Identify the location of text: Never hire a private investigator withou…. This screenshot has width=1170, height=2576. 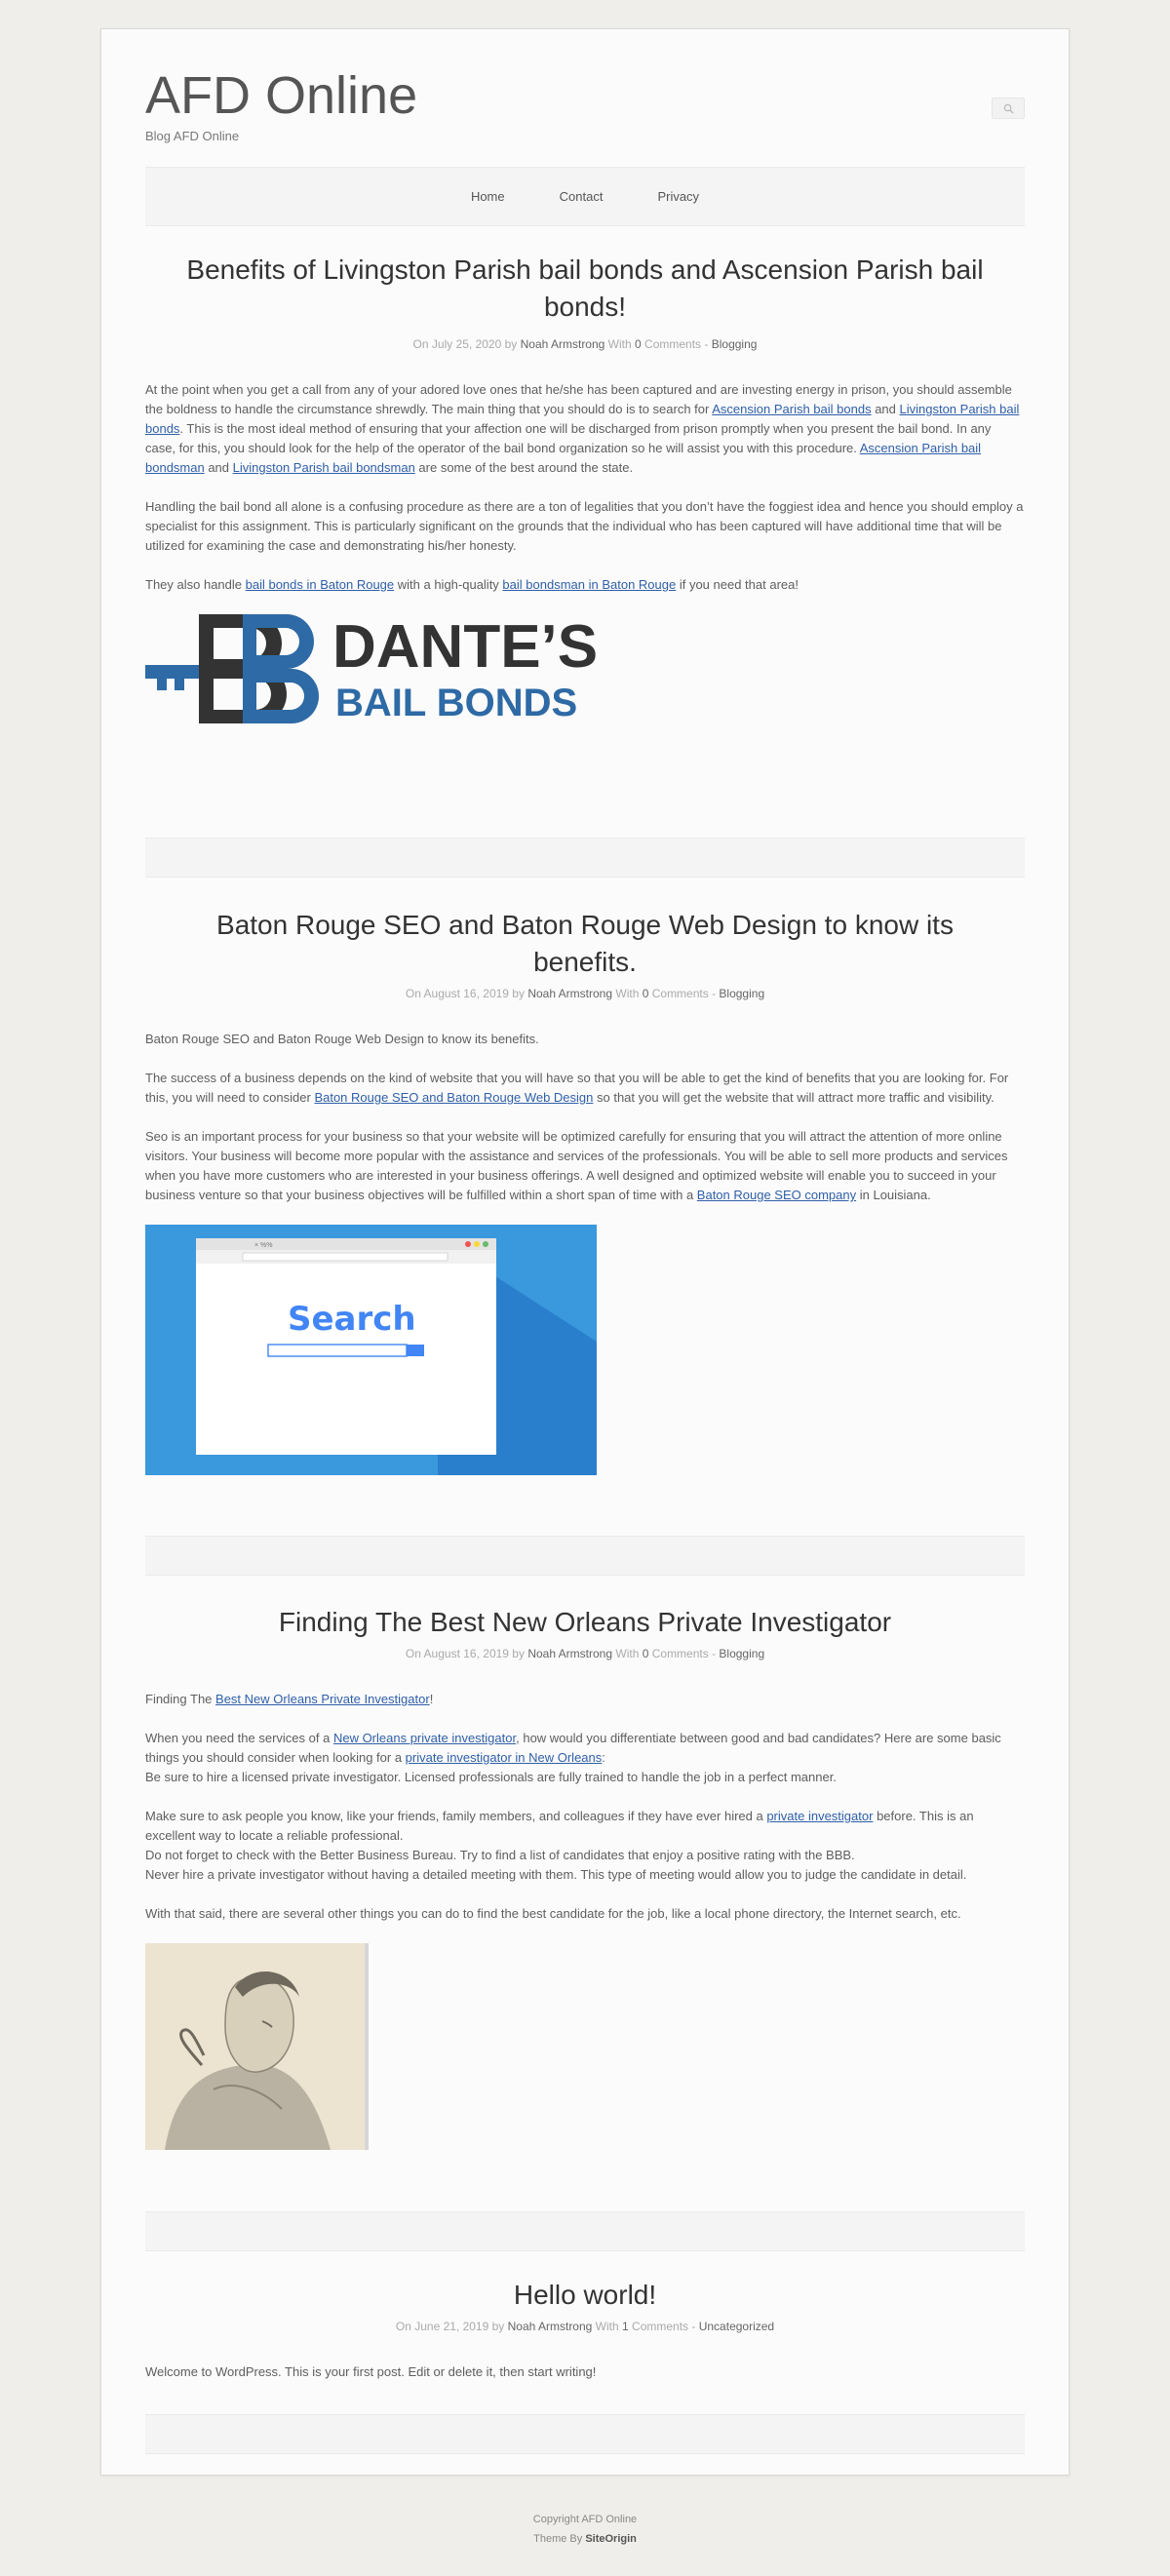
(556, 1874).